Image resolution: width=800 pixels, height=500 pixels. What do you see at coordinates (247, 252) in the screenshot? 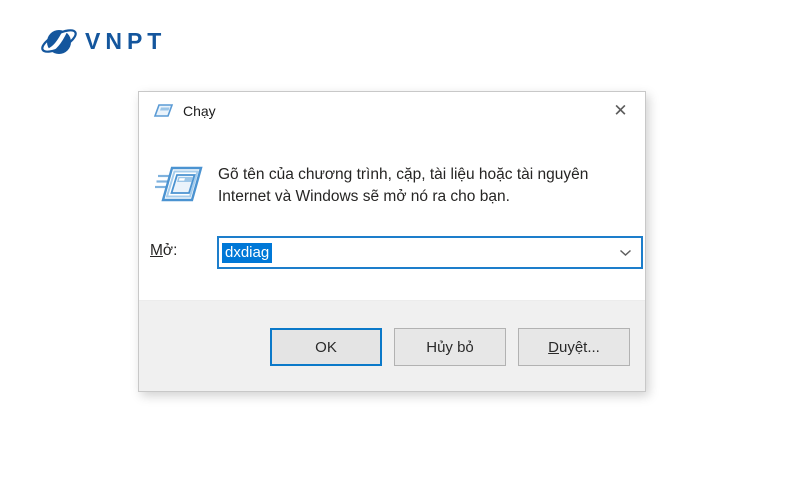
I see `open-input-selected-text: dxdiag` at bounding box center [247, 252].